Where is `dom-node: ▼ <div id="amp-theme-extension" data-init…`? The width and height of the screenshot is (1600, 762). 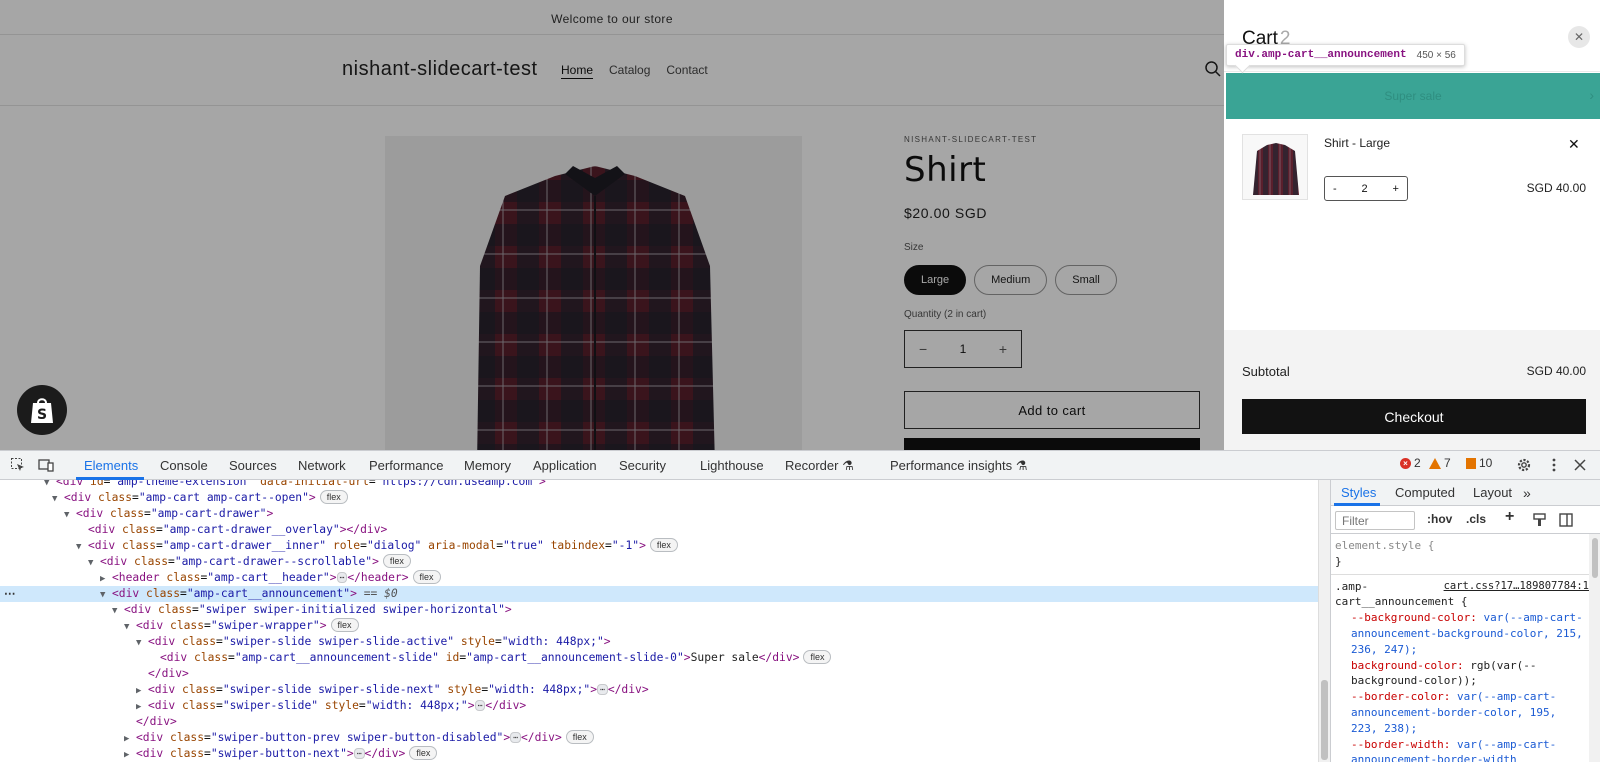
dom-node: ▼ <div id="amp-theme-extension" data-init… is located at coordinates (659, 485).